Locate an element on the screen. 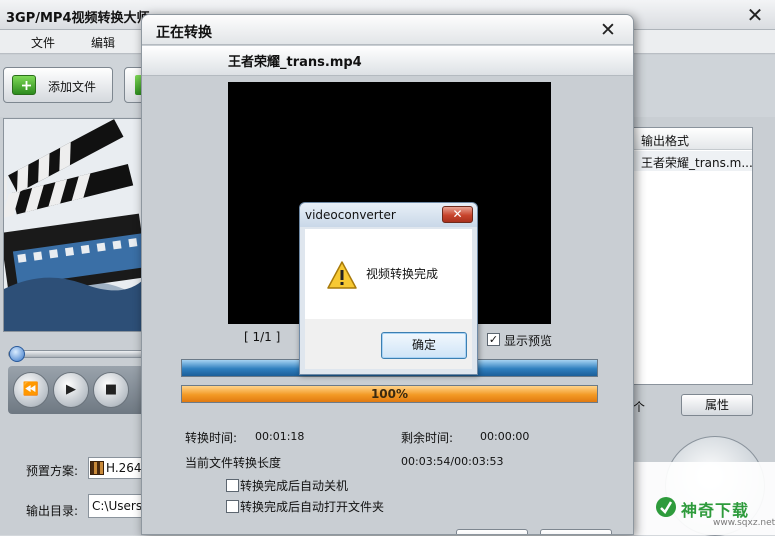 This screenshot has width=775, height=536. message-text: 视频转换完成 is located at coordinates (402, 274).